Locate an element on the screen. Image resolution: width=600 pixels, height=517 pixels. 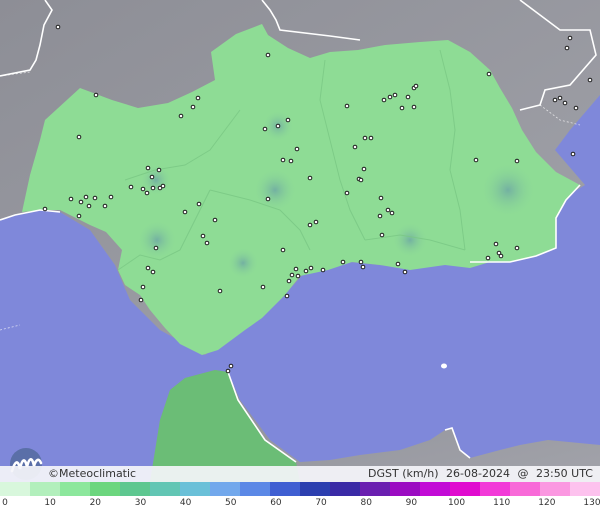
brand-name: Meteoclimatic is located at coordinates (98, 473).